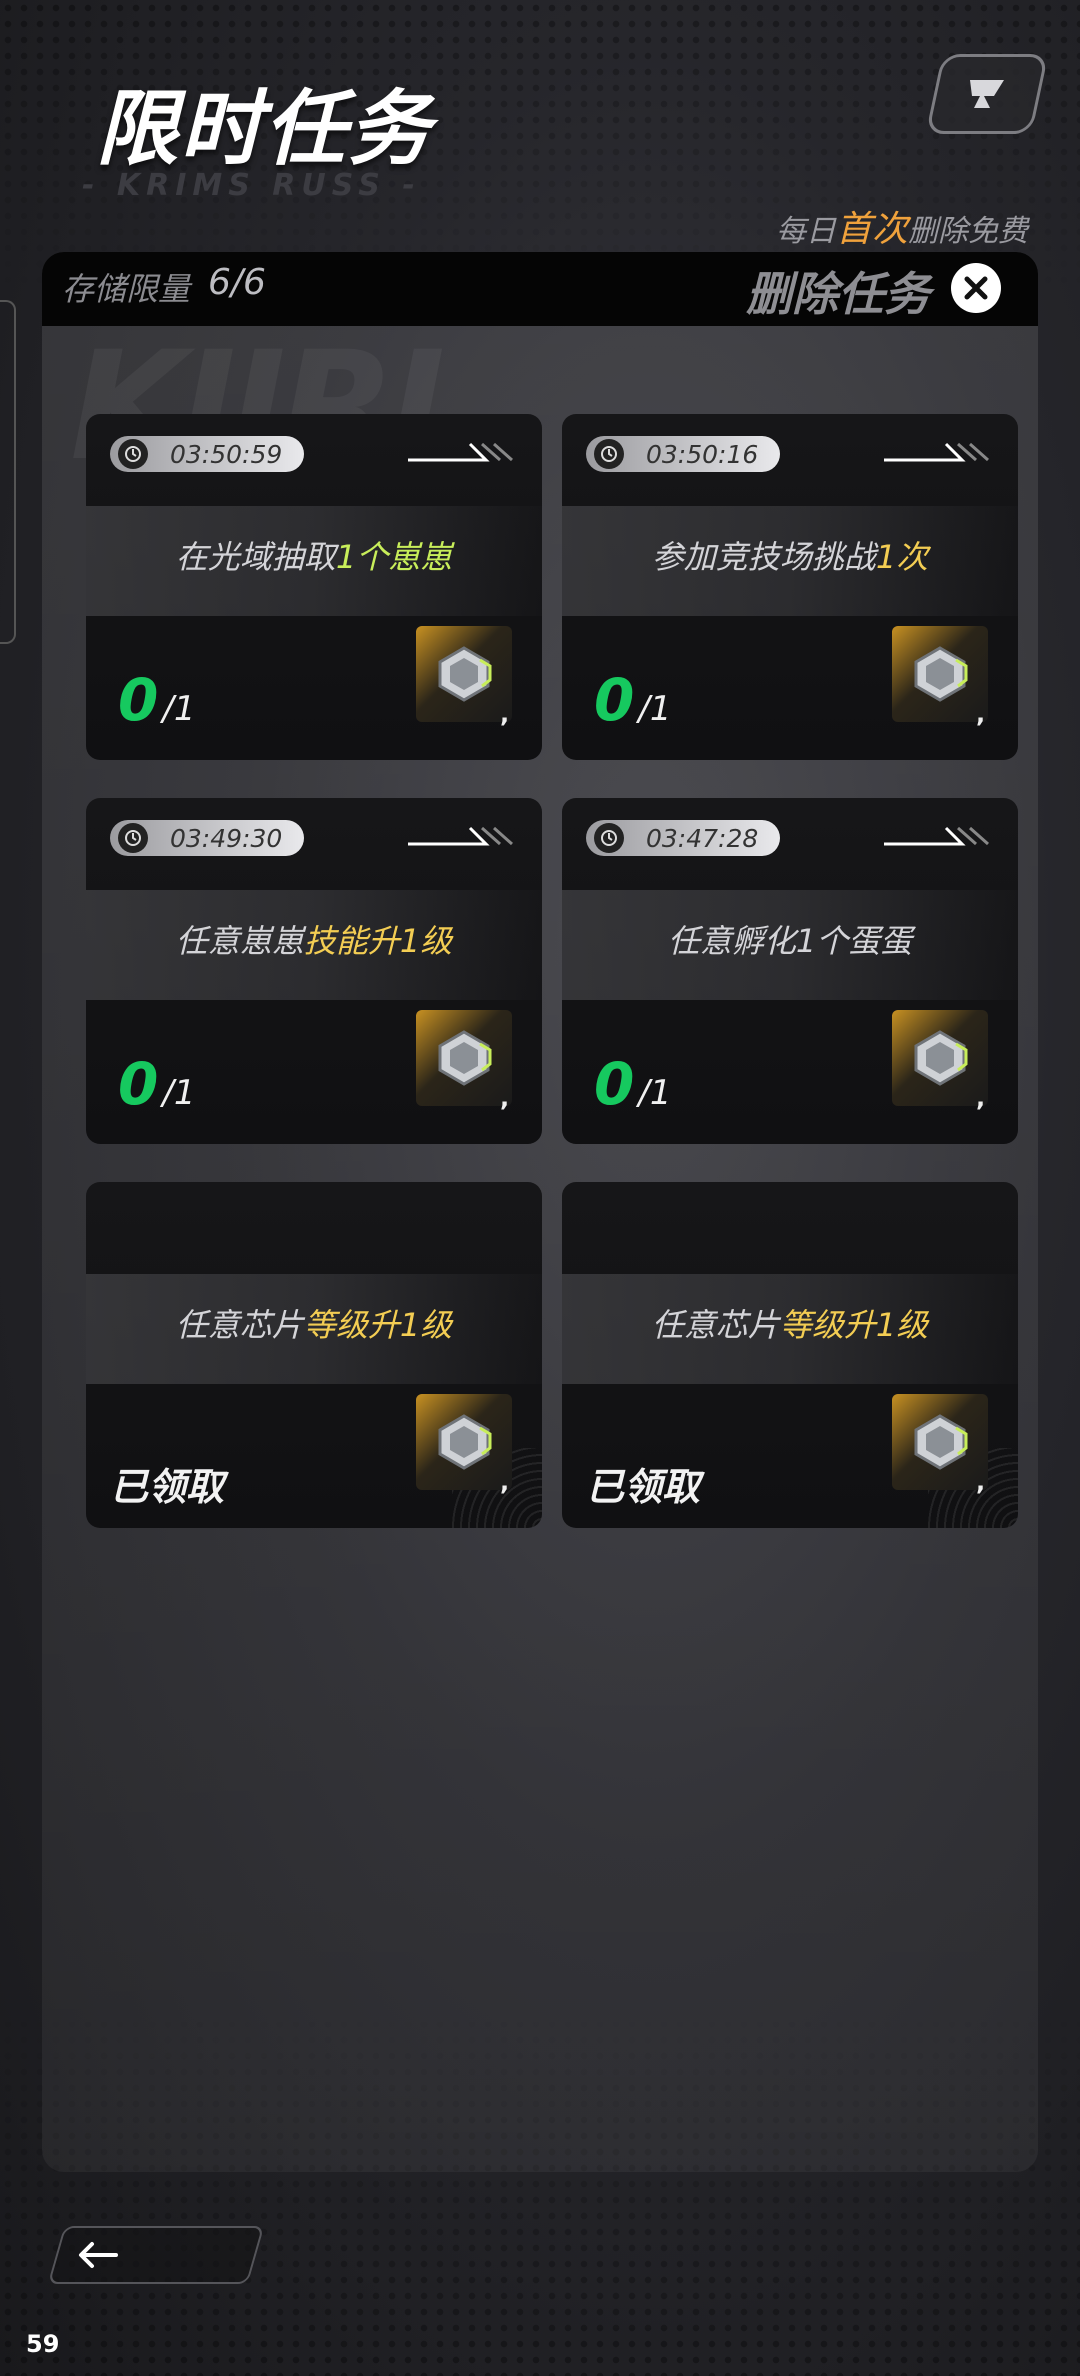 This screenshot has height=2376, width=1080. Describe the element at coordinates (314, 971) in the screenshot. I see `task-card: 03:49:30 任意崽崽技能升1级 0/1,` at that location.